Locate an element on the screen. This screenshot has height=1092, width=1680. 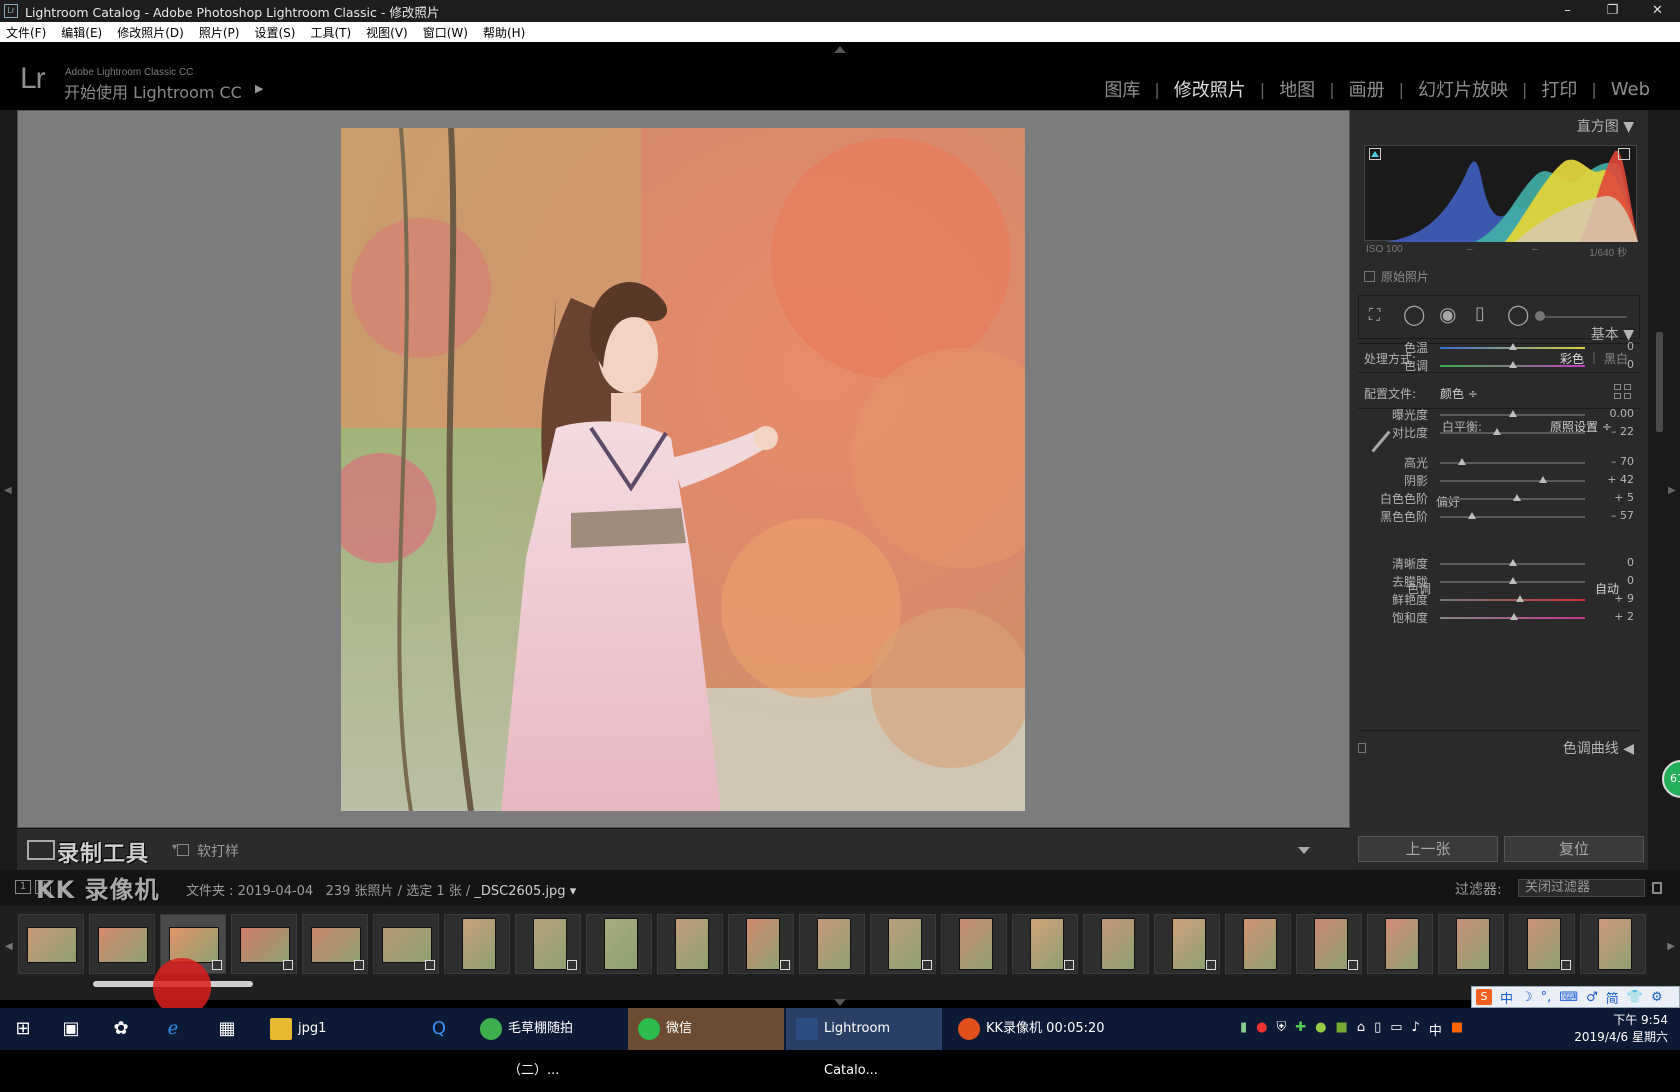
menu-view: 视图(V) is located at coordinates (387, 32).